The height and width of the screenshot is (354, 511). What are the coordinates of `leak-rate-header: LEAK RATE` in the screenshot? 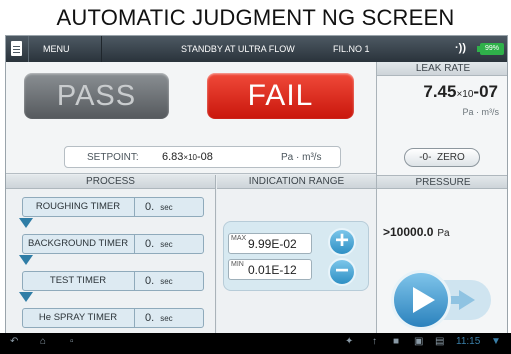 It's located at (442, 69).